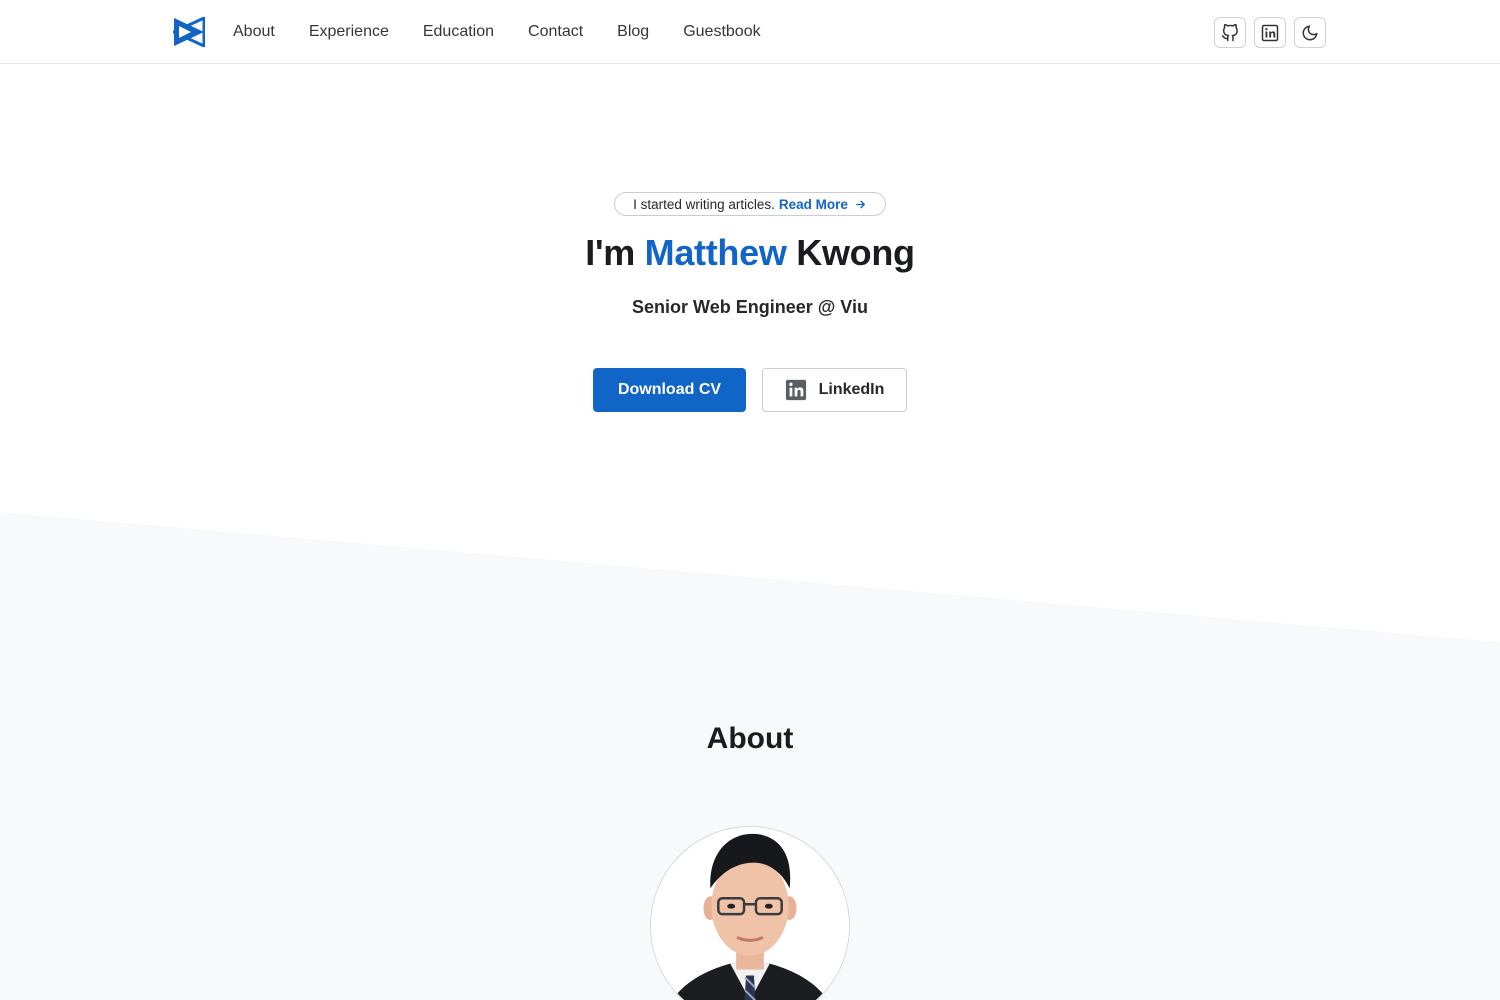  I want to click on nav-education: Education, so click(458, 31).